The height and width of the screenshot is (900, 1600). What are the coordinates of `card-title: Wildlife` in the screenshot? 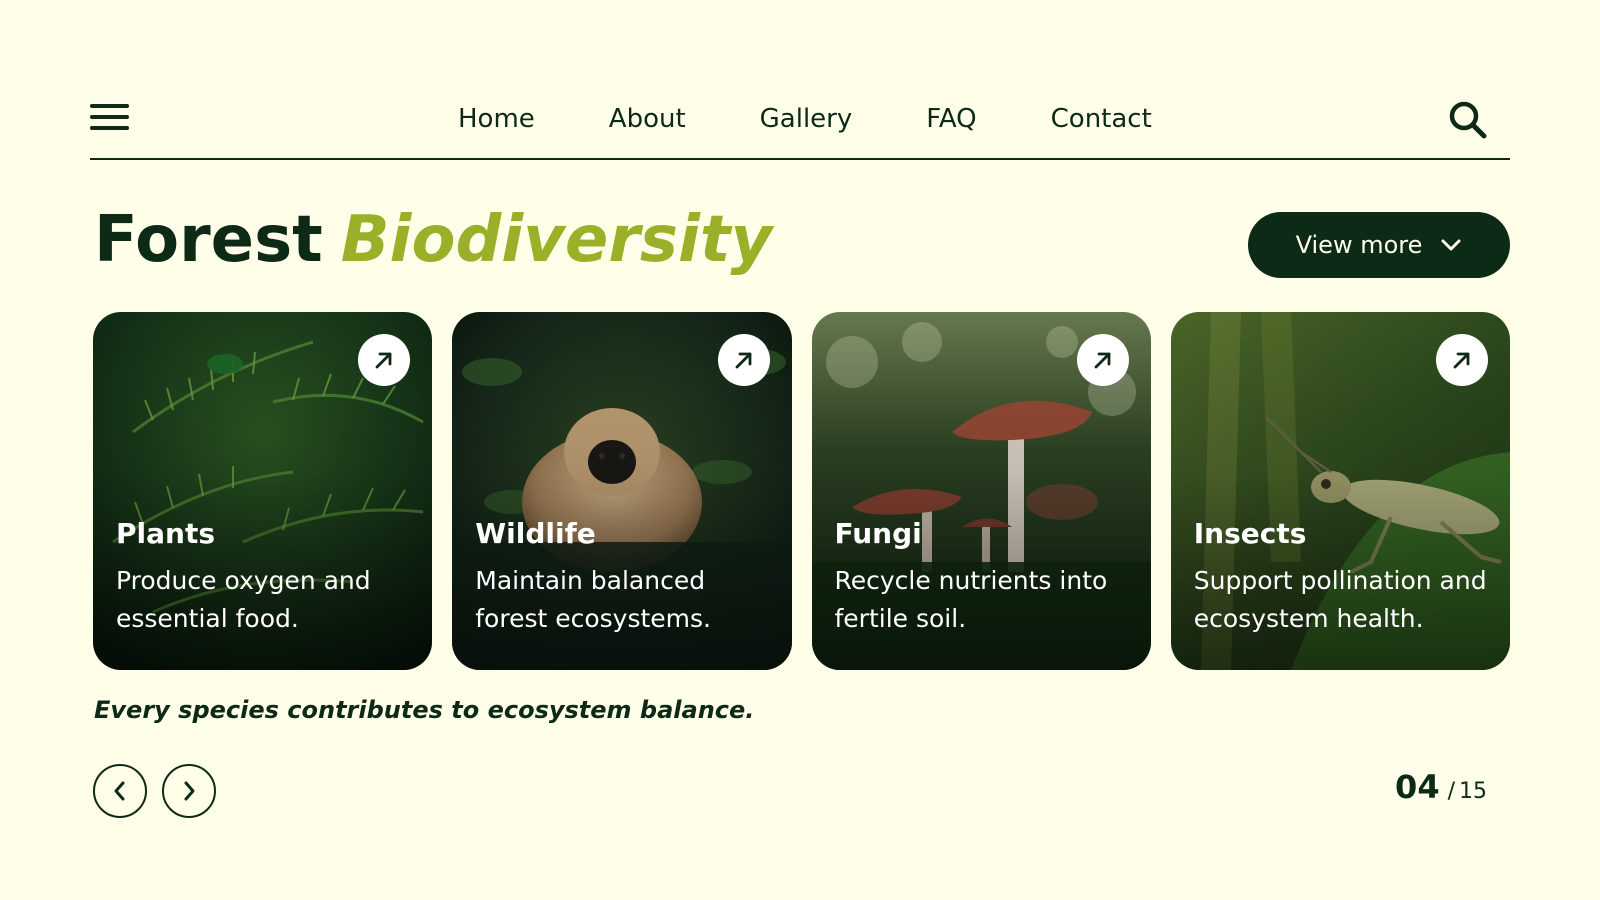 It's located at (535, 533).